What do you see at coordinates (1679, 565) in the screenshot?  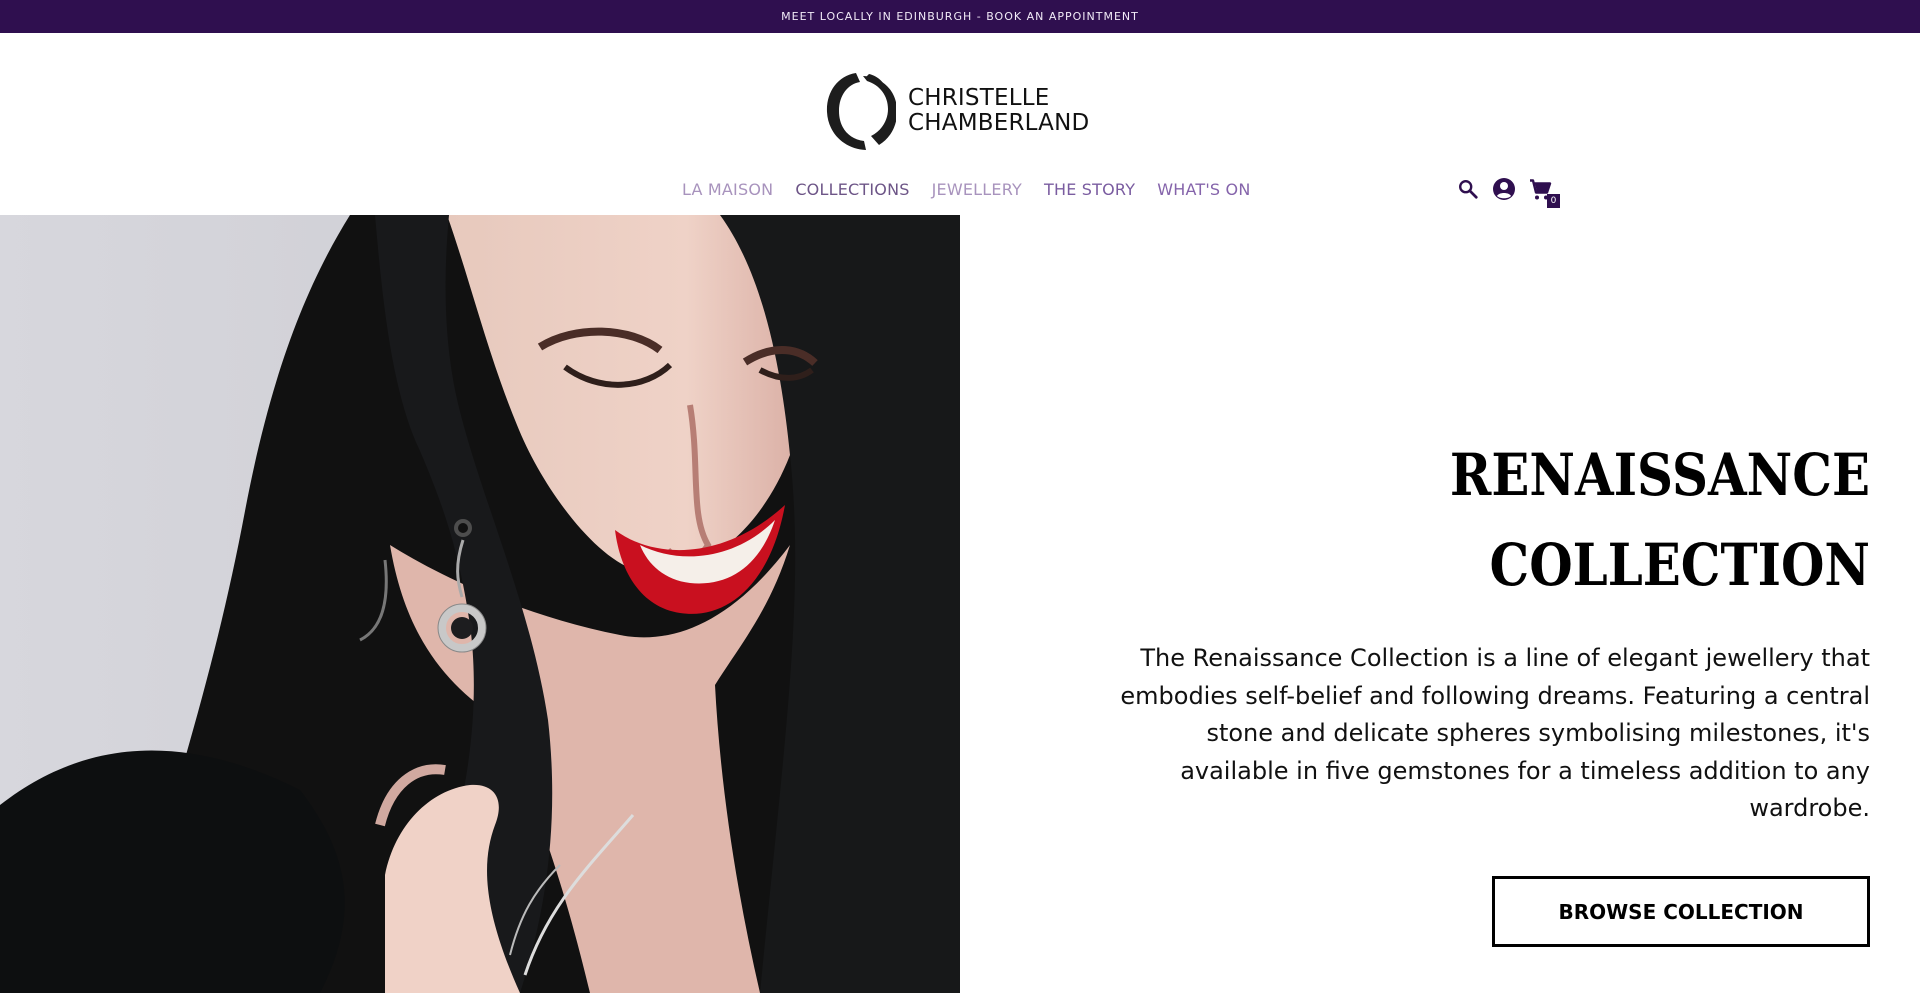 I see `hero-title-line-2: COLLECTION` at bounding box center [1679, 565].